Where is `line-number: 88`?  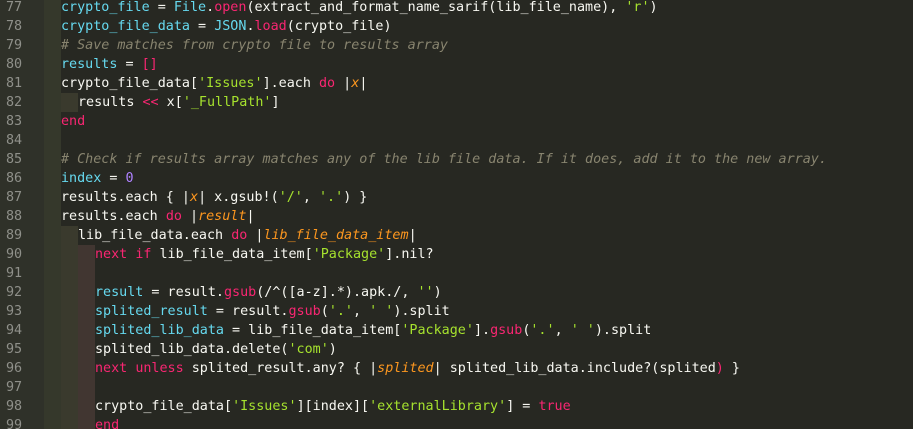
line-number: 88 is located at coordinates (14, 216).